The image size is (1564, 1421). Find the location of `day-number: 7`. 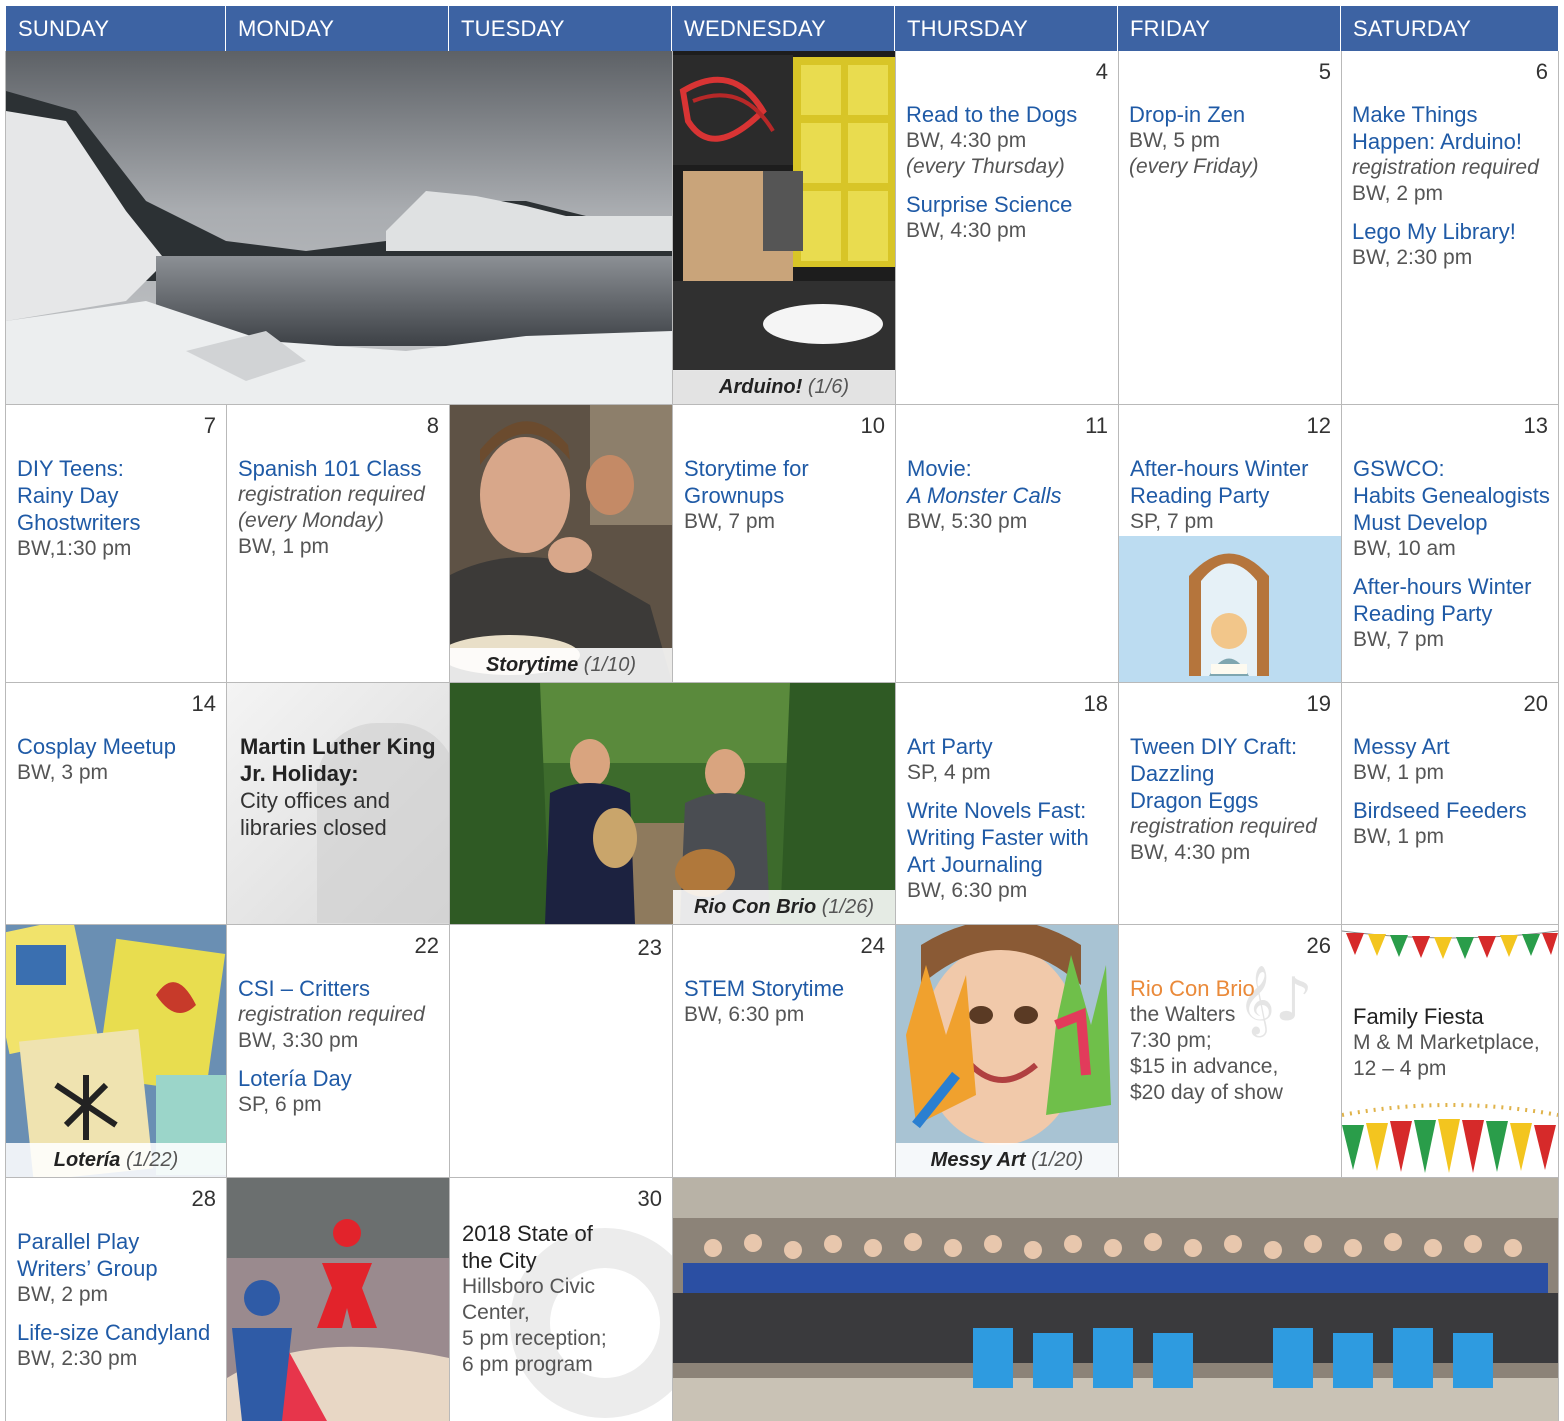

day-number: 7 is located at coordinates (209, 425).